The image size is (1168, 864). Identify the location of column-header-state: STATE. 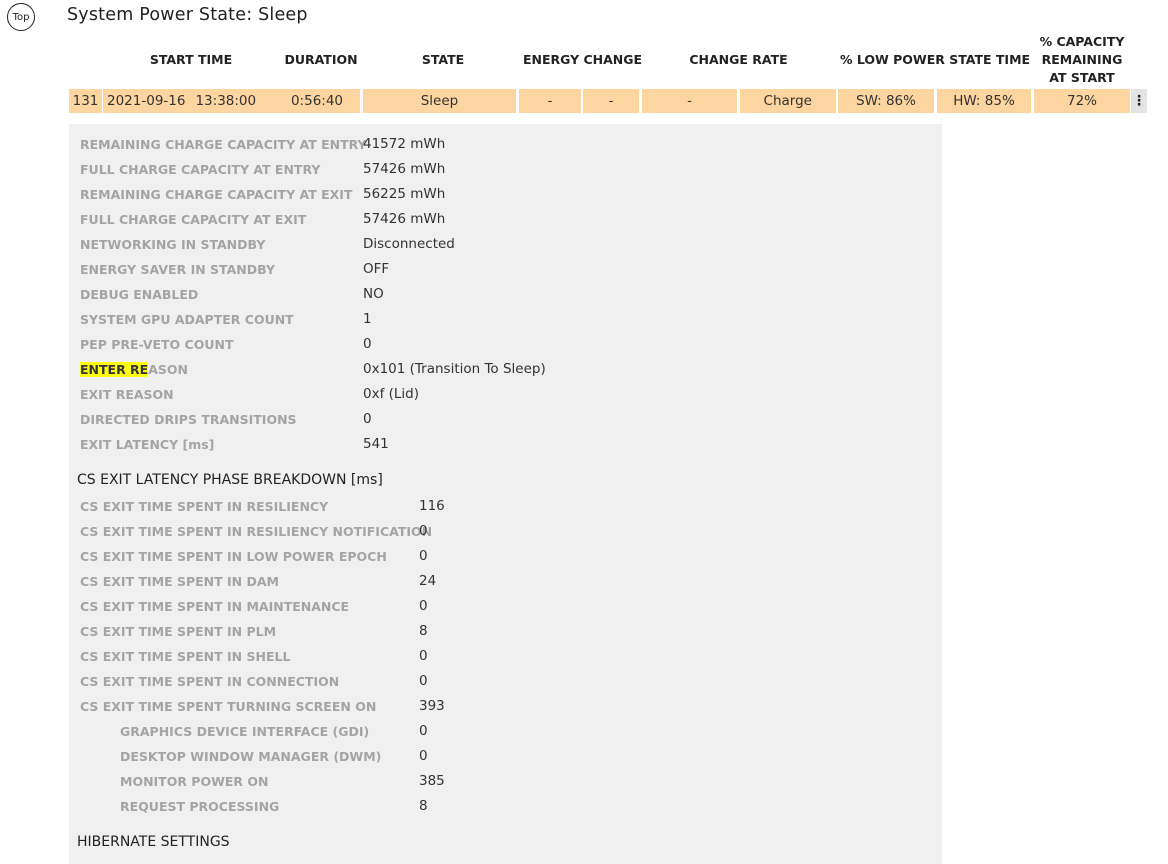
(443, 59).